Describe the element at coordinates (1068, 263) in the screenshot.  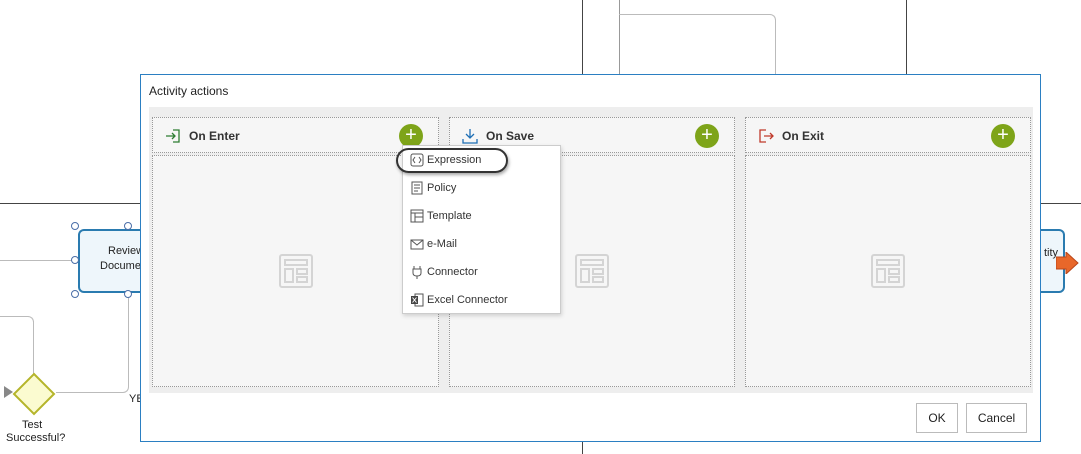
I see `arrow-right-icon` at that location.